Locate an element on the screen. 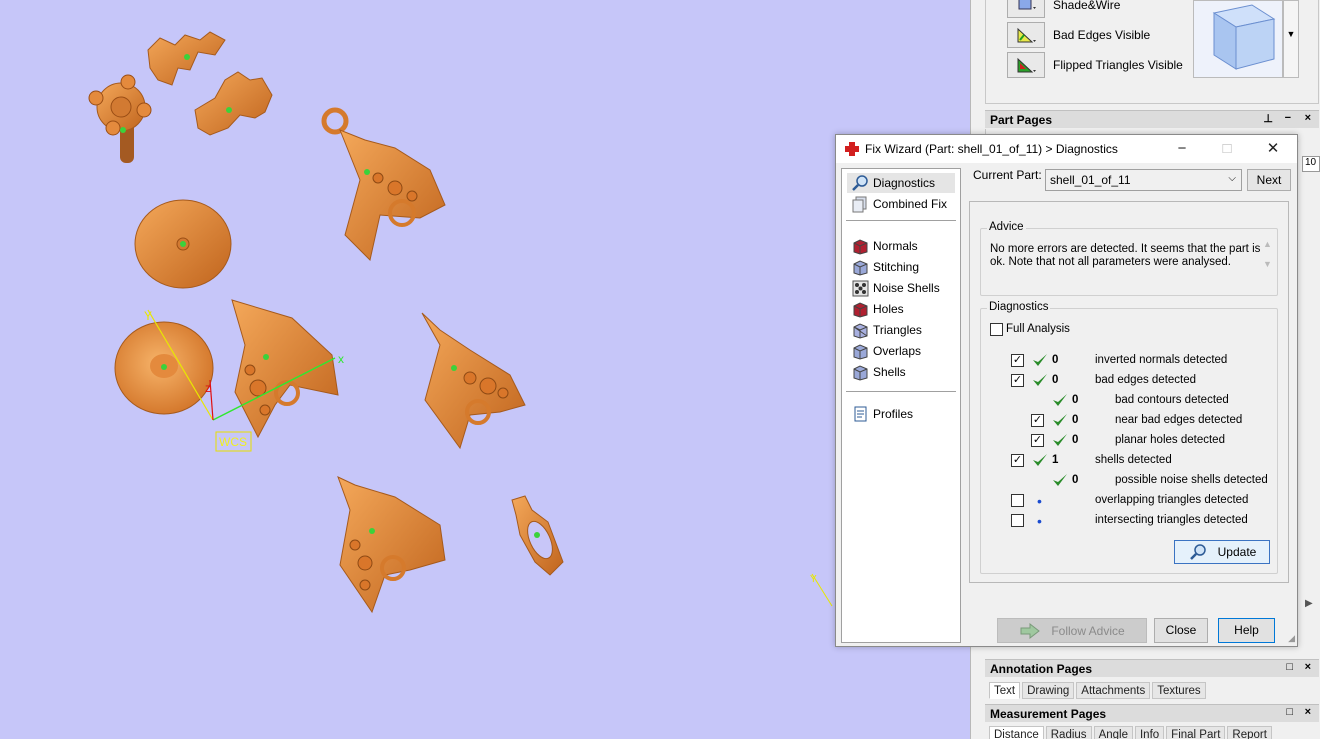 This screenshot has height=739, width=1320. part-disk is located at coordinates (164, 368).